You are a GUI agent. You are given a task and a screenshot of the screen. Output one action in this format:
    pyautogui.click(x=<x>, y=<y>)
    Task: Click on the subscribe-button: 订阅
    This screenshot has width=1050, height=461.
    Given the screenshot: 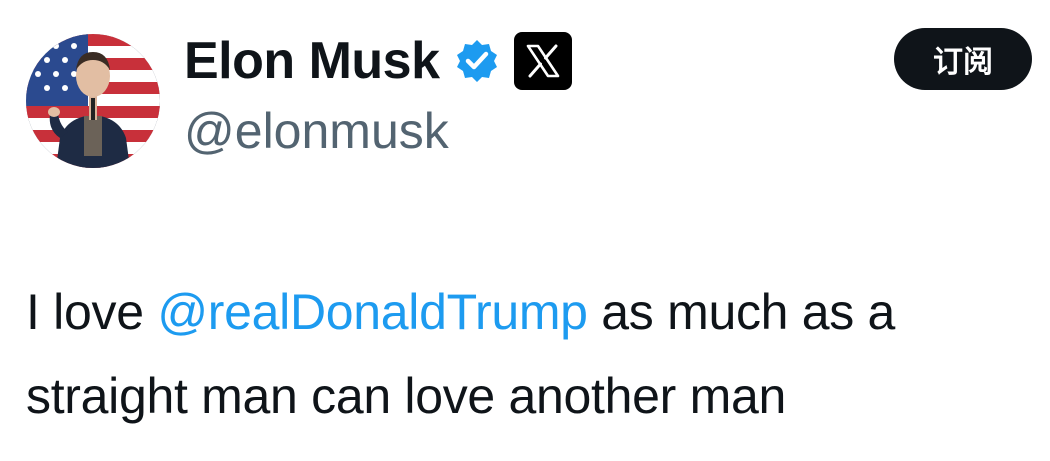 What is the action you would take?
    pyautogui.click(x=963, y=59)
    